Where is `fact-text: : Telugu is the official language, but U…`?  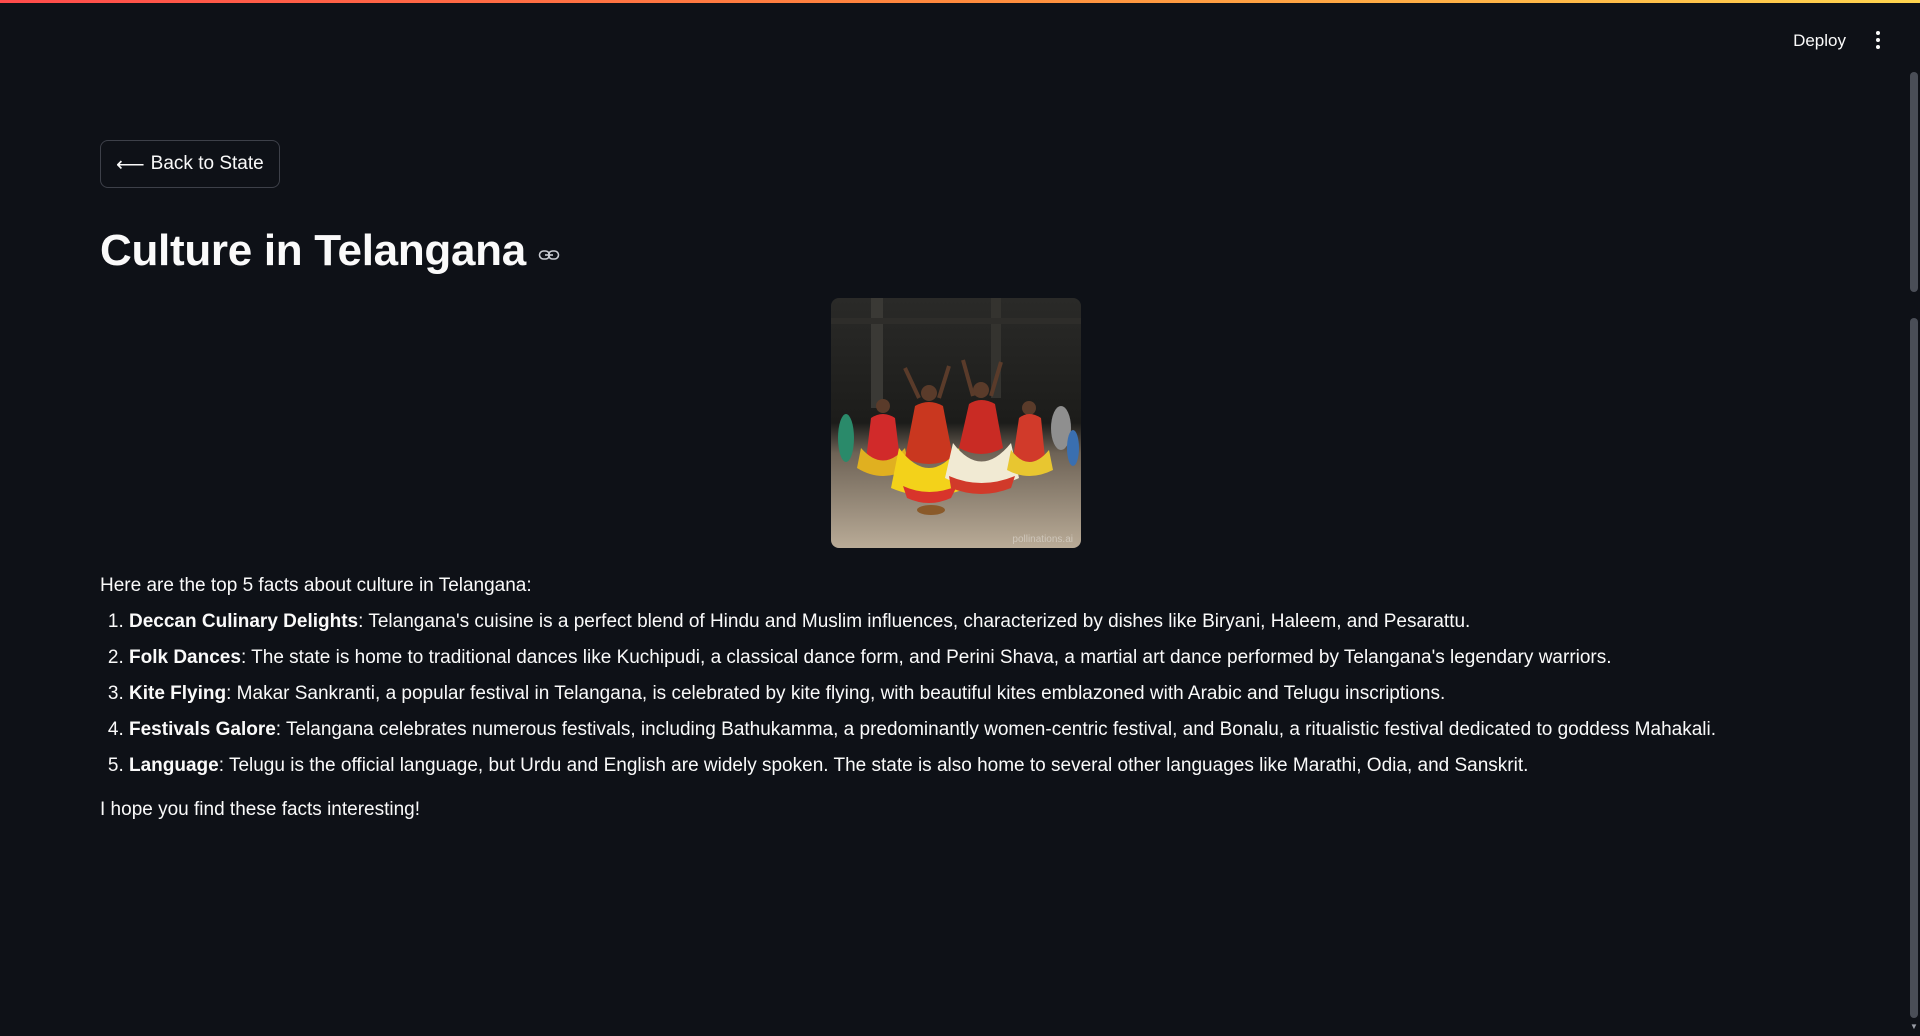 fact-text: : Telugu is the official language, but U… is located at coordinates (873, 765).